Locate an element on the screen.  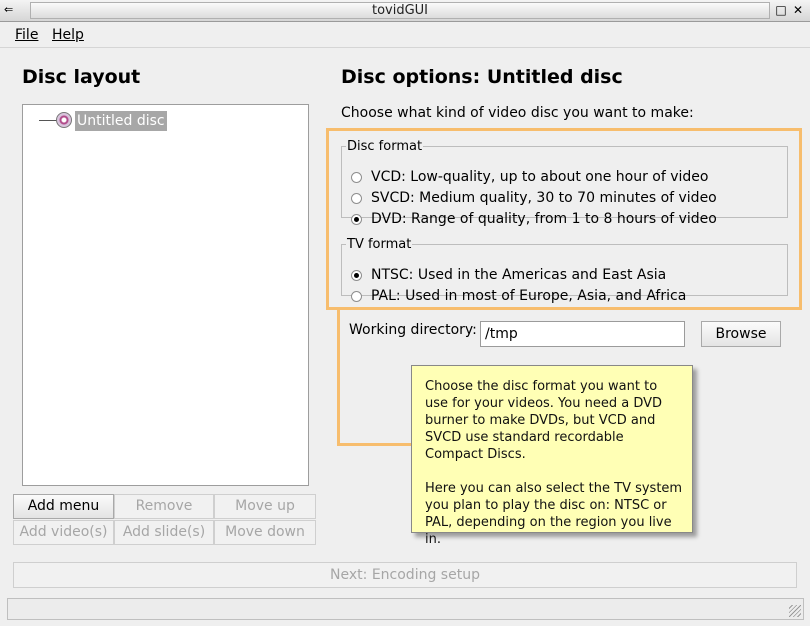
resize-grip-icon is located at coordinates (795, 611).